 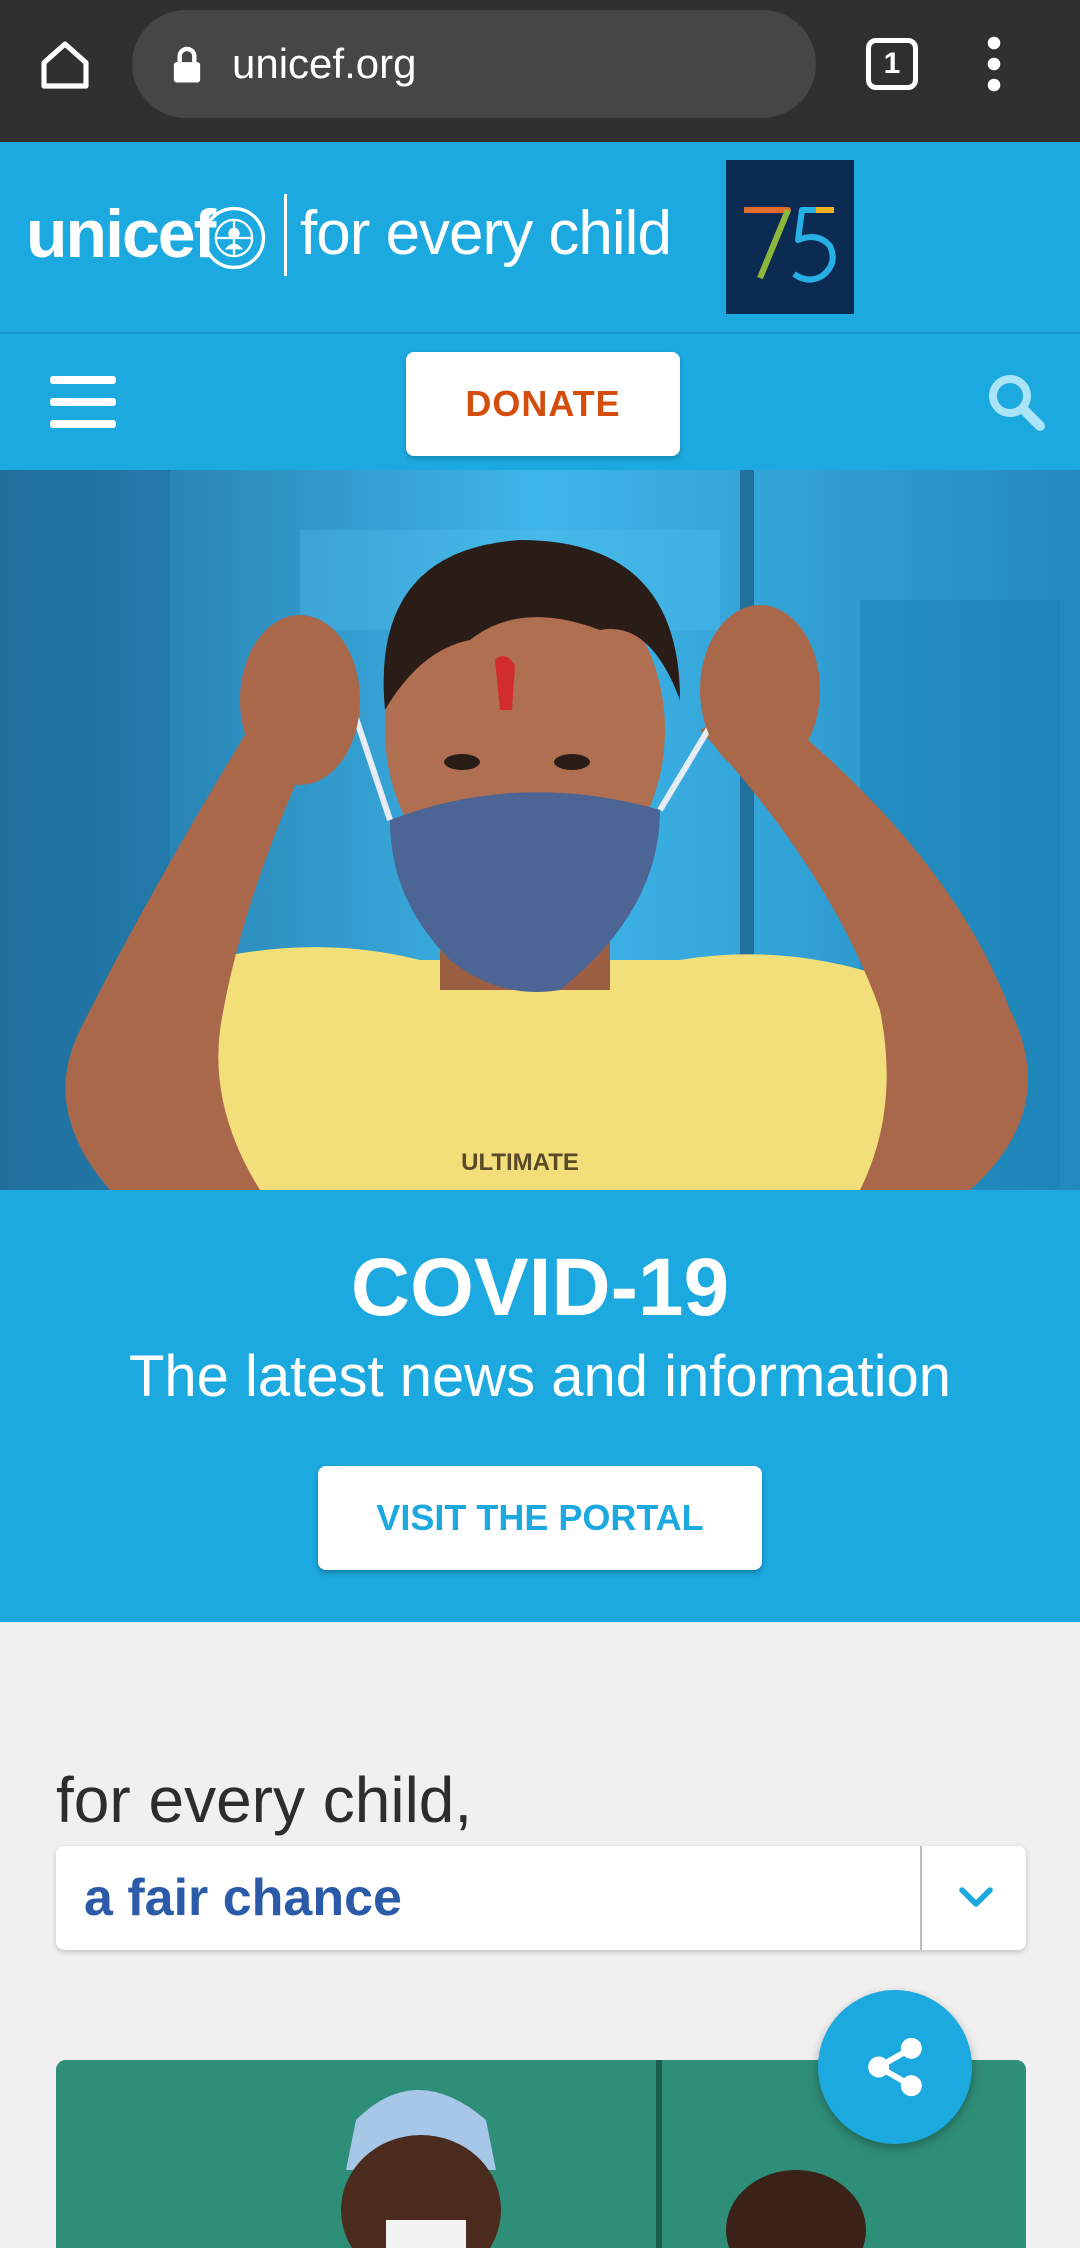 What do you see at coordinates (486, 233) in the screenshot?
I see `tagline: for every child` at bounding box center [486, 233].